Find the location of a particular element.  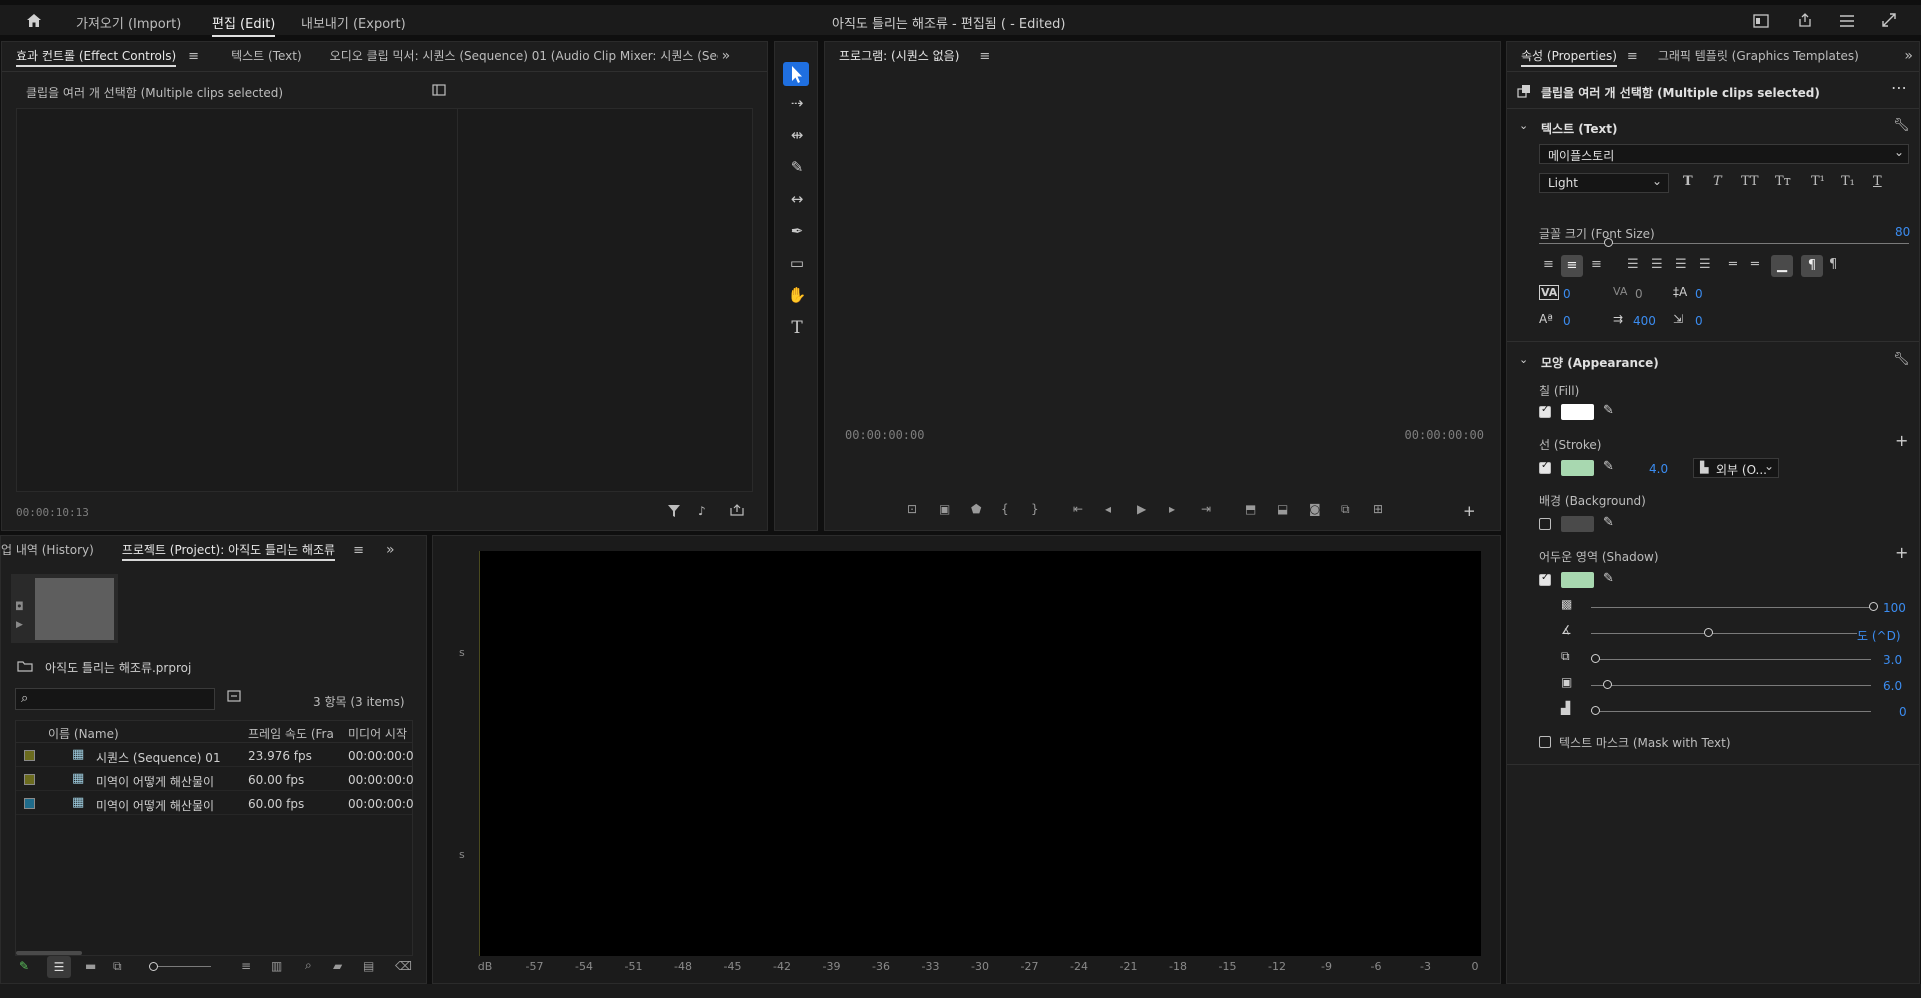

zoom-slider is located at coordinates (181, 966).